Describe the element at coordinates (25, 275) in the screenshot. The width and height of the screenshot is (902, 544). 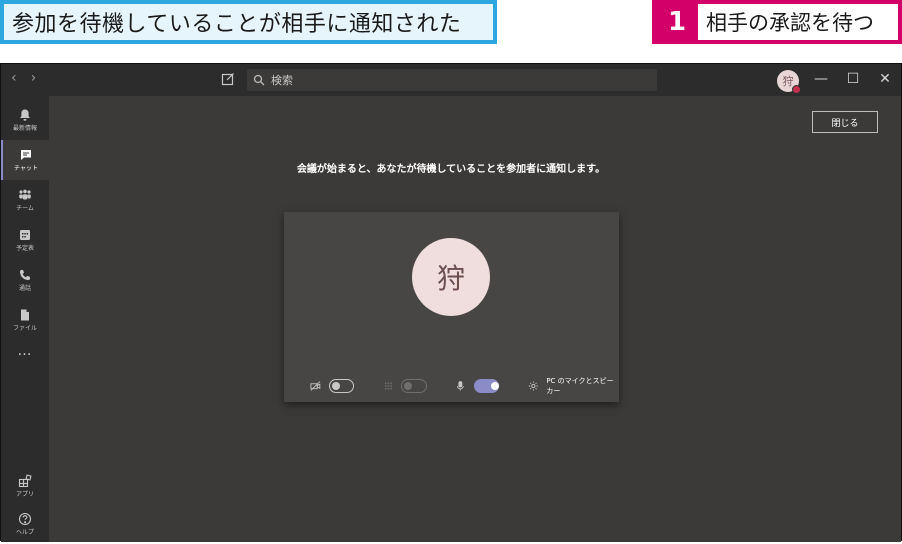
I see `phone-icon` at that location.